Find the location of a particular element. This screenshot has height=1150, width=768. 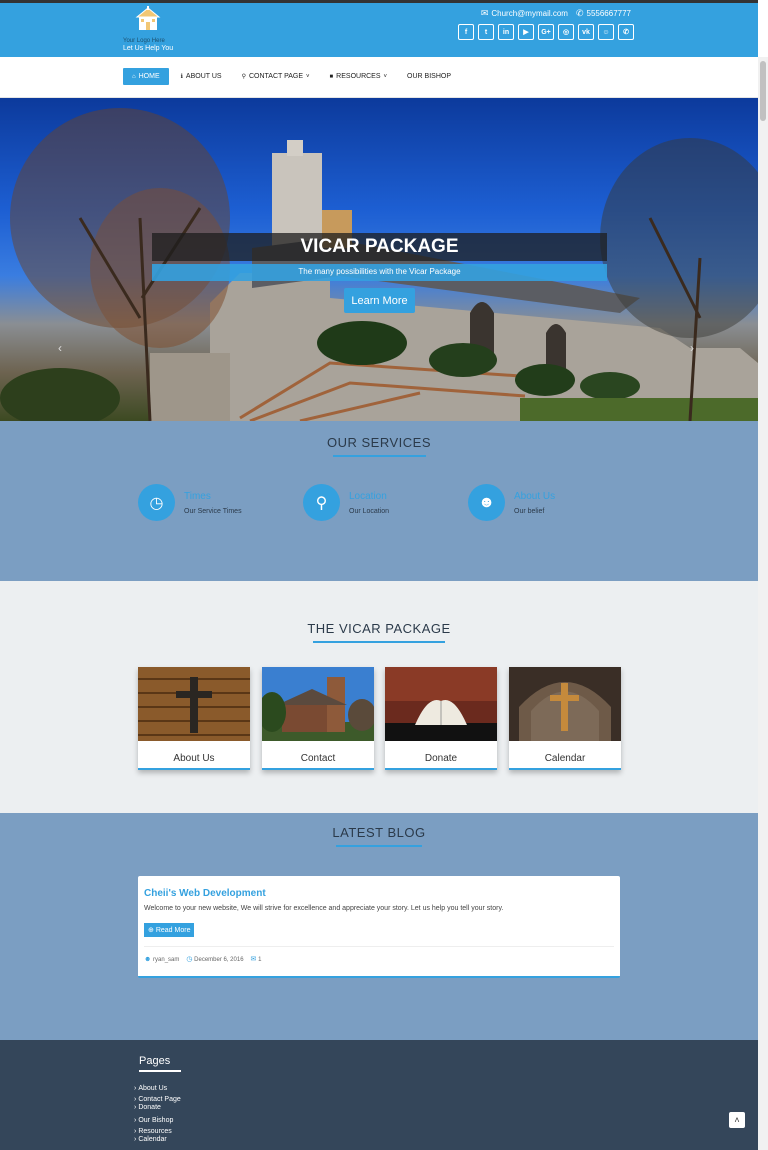

card-contact: Contact is located at coordinates (317, 718).